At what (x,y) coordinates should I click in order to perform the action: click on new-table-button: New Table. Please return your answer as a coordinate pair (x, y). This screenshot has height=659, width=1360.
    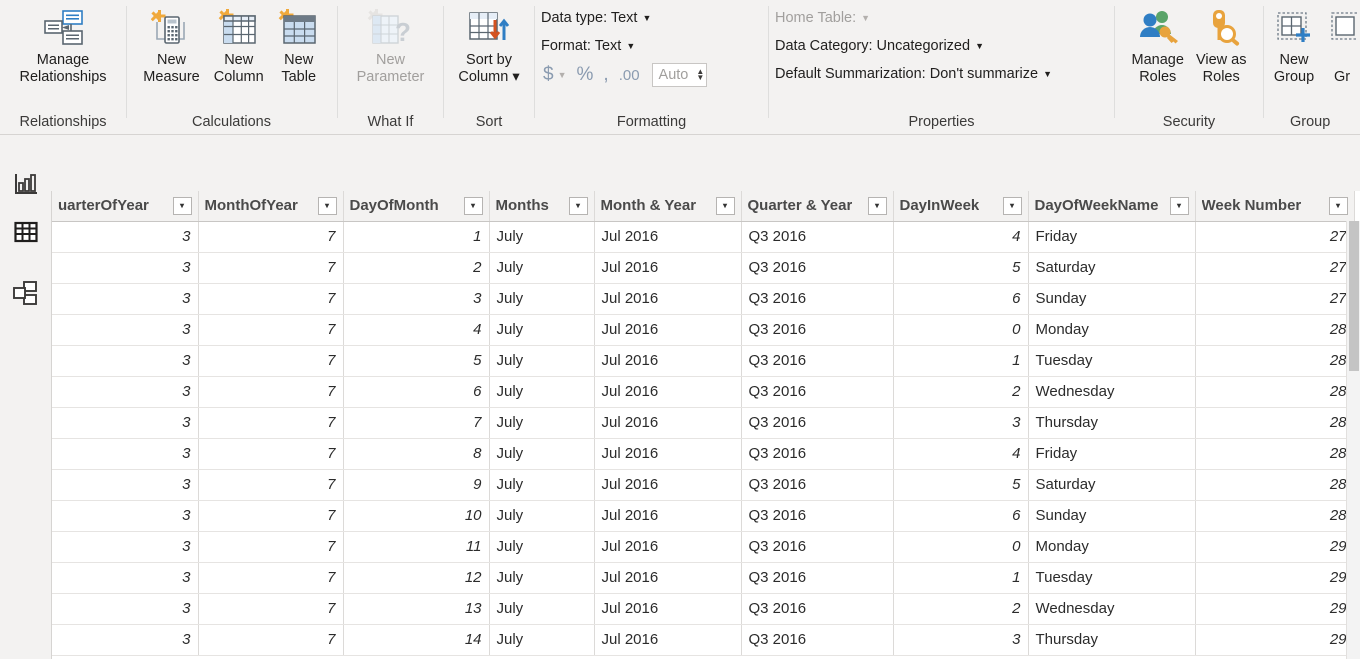
    Looking at the image, I should click on (299, 45).